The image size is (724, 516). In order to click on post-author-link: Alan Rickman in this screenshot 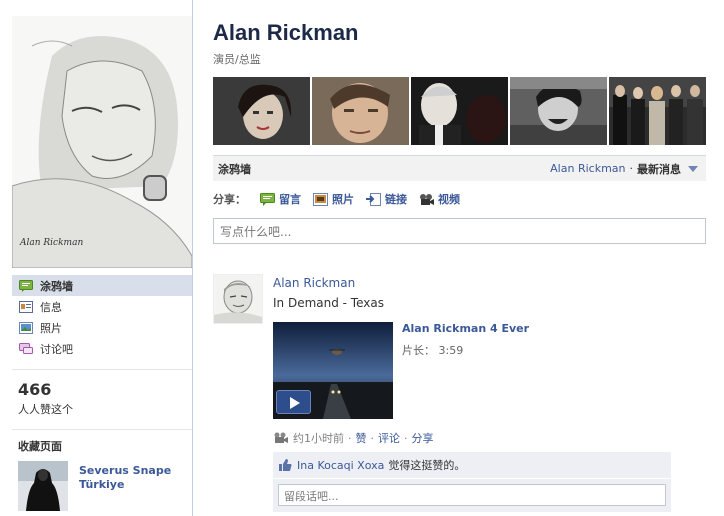, I will do `click(314, 283)`.